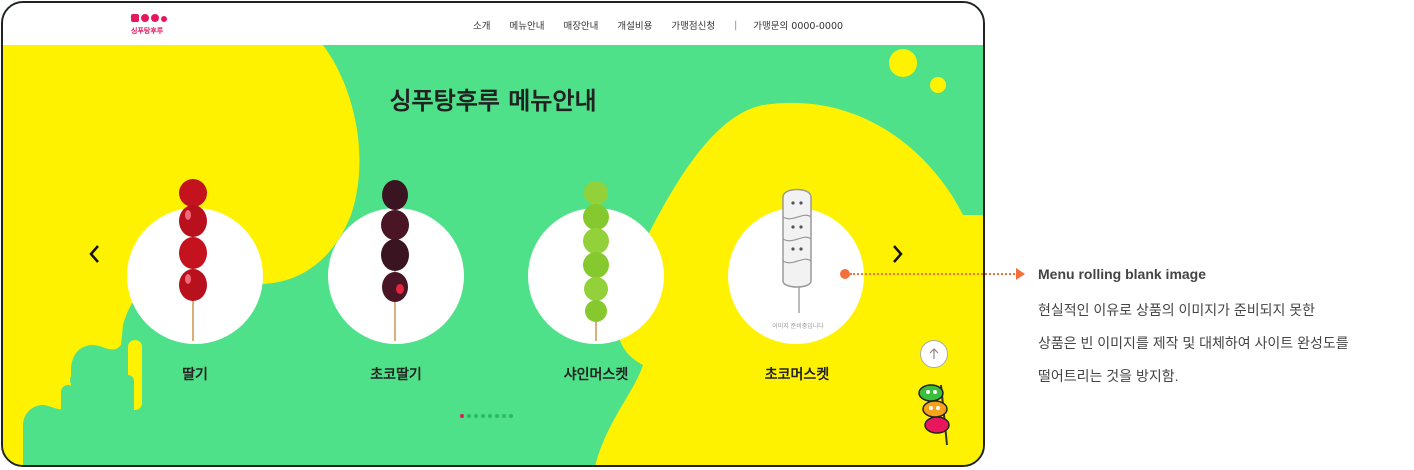 This screenshot has height=470, width=1414. I want to click on nav-item-cost: 개설비용, so click(634, 25).